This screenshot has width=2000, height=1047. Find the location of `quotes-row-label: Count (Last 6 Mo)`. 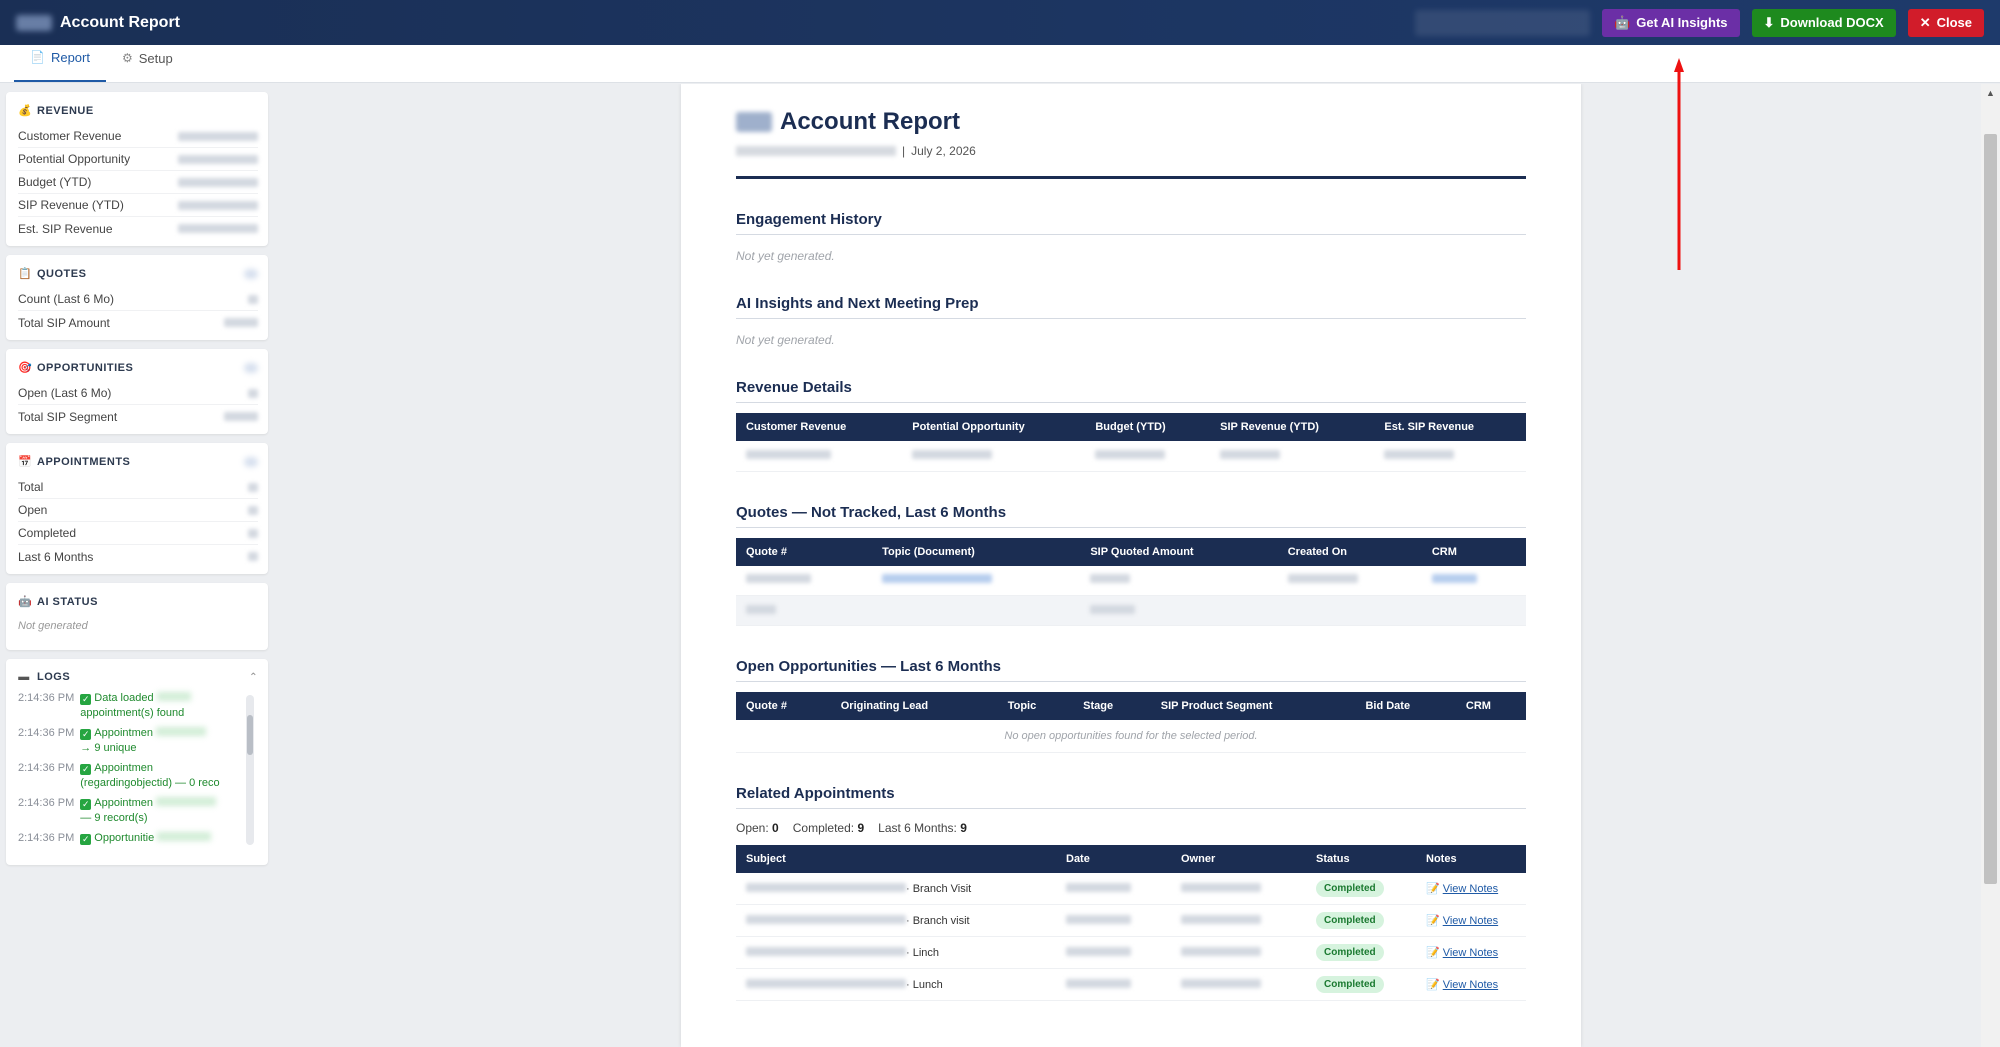

quotes-row-label: Count (Last 6 Mo) is located at coordinates (66, 299).